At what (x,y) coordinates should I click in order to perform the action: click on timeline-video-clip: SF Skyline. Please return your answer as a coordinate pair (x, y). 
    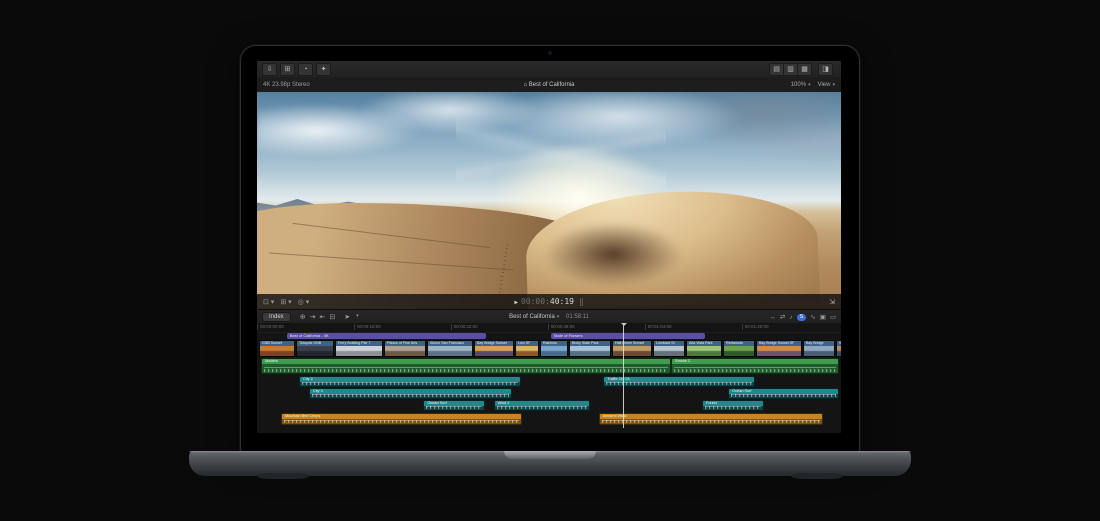
    Looking at the image, I should click on (838, 348).